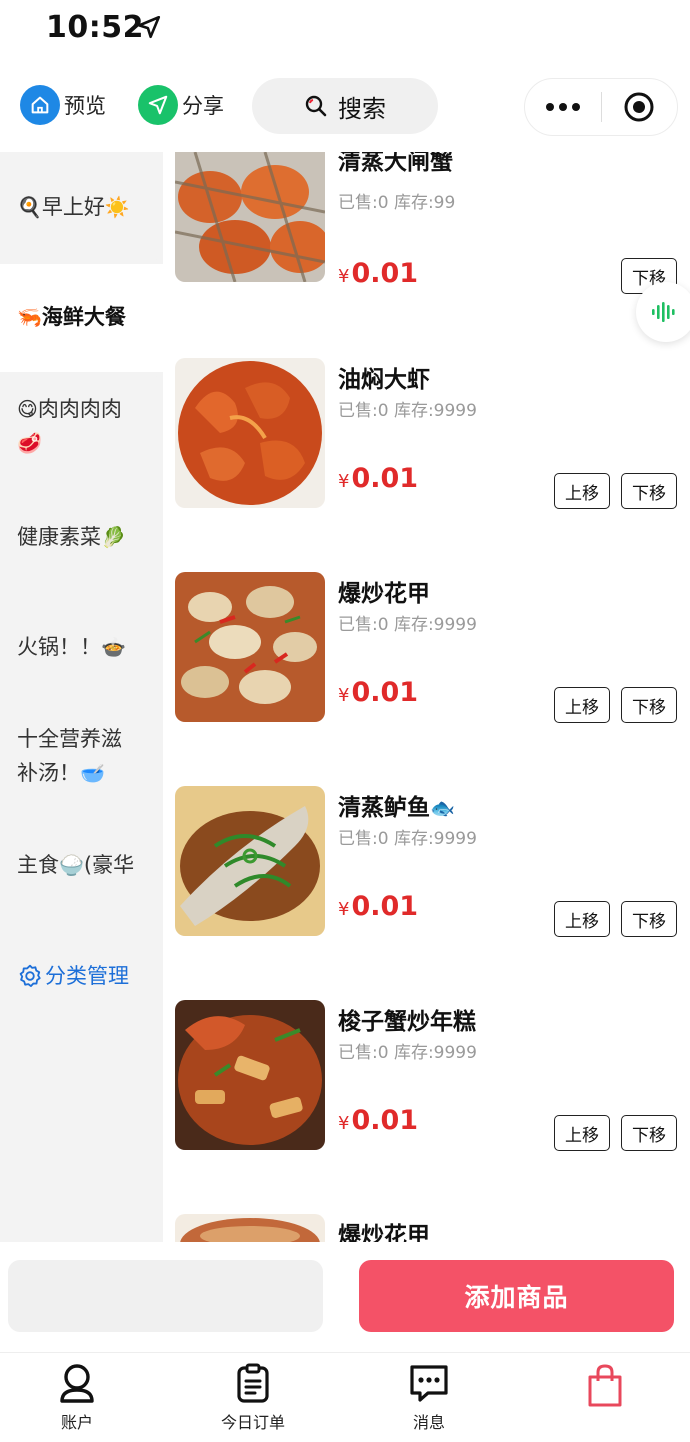 This screenshot has width=690, height=1442. What do you see at coordinates (345, 30) in the screenshot?
I see `status-bar: 10:52` at bounding box center [345, 30].